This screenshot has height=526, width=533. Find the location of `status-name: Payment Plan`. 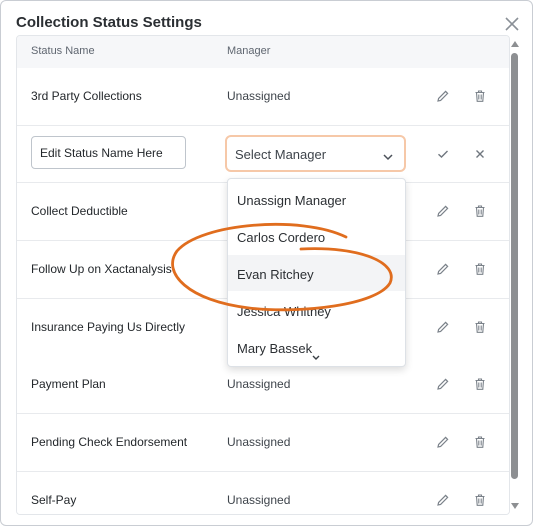

status-name: Payment Plan is located at coordinates (68, 384).